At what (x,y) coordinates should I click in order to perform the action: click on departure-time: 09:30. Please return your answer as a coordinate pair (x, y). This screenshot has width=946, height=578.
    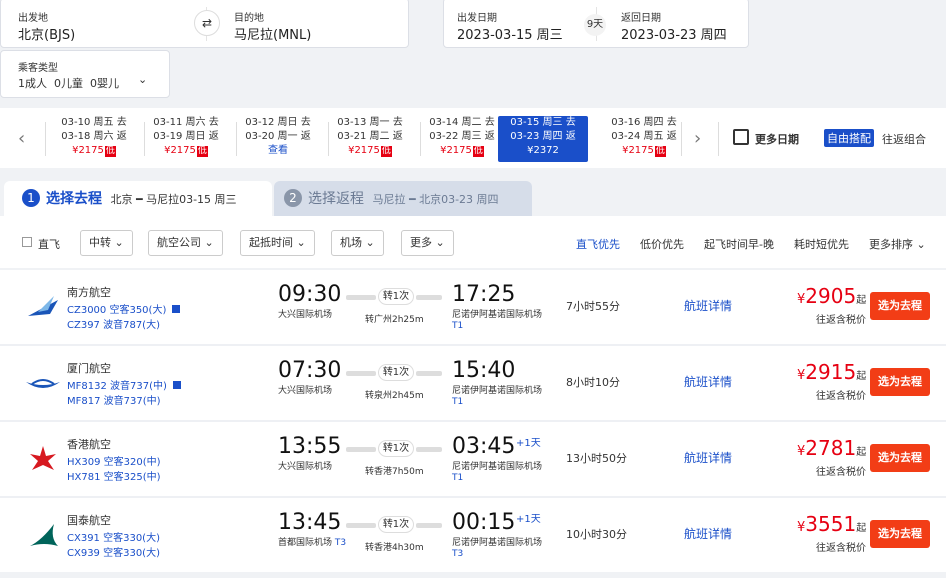
    Looking at the image, I should click on (310, 294).